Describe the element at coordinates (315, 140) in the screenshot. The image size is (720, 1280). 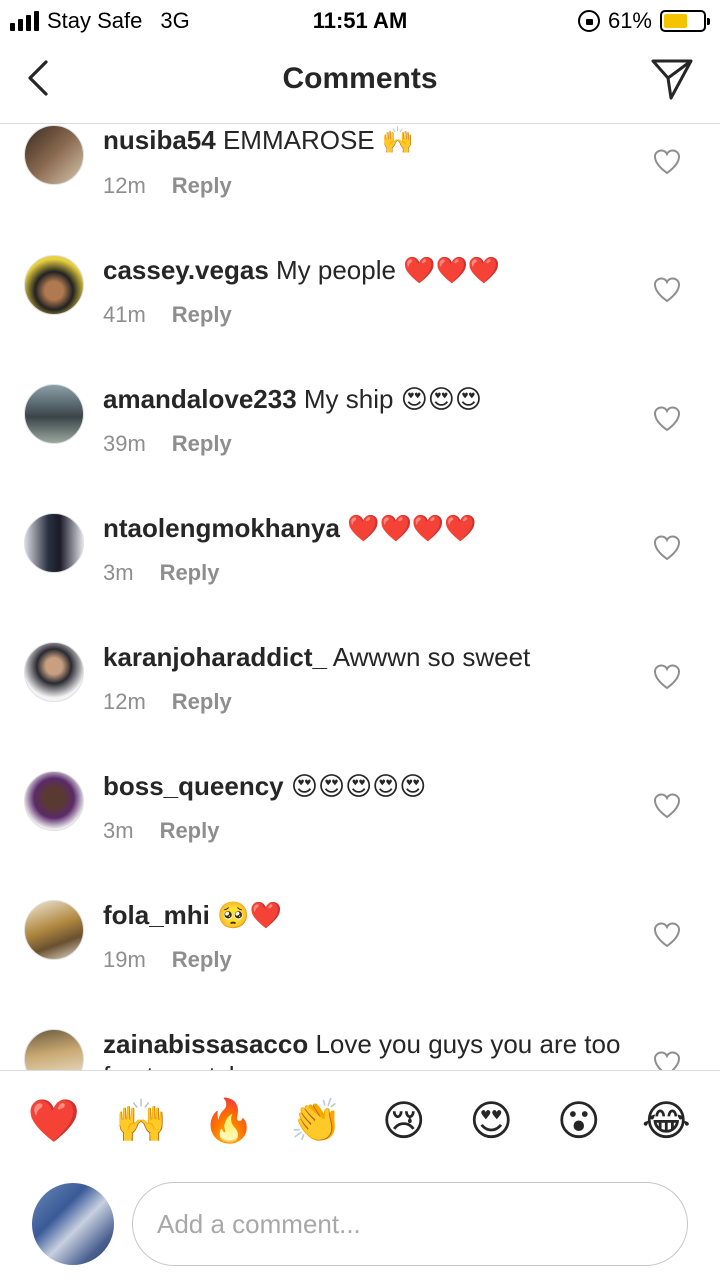
I see `comment-body: EMMAROSE 🙌` at that location.